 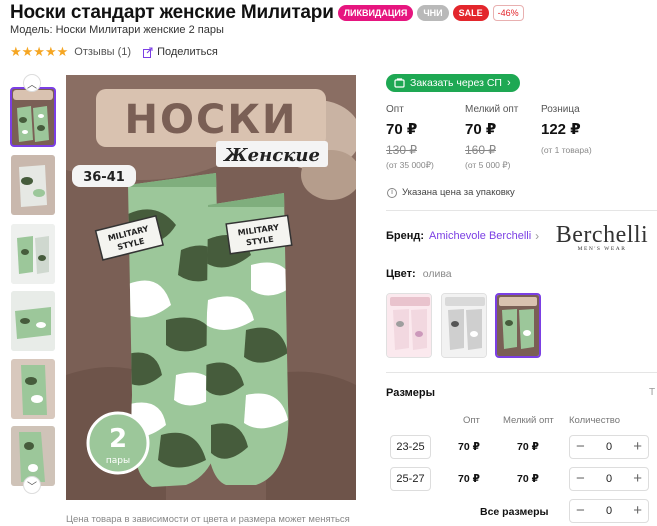 What do you see at coordinates (410, 165) in the screenshot?
I see `price-opt-note: (от 35 000₽)` at bounding box center [410, 165].